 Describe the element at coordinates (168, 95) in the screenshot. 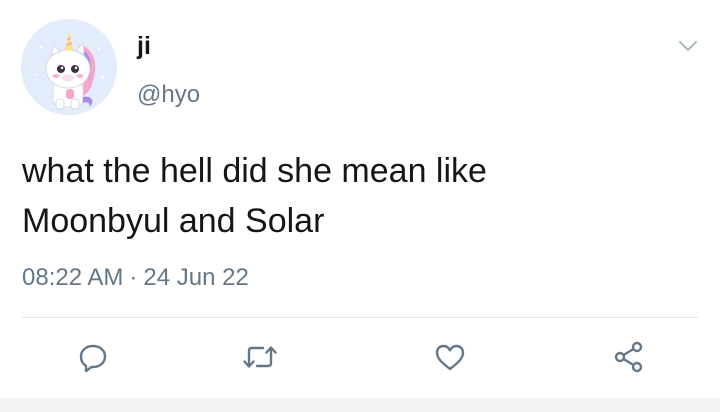

I see `user-handle: @hyo` at that location.